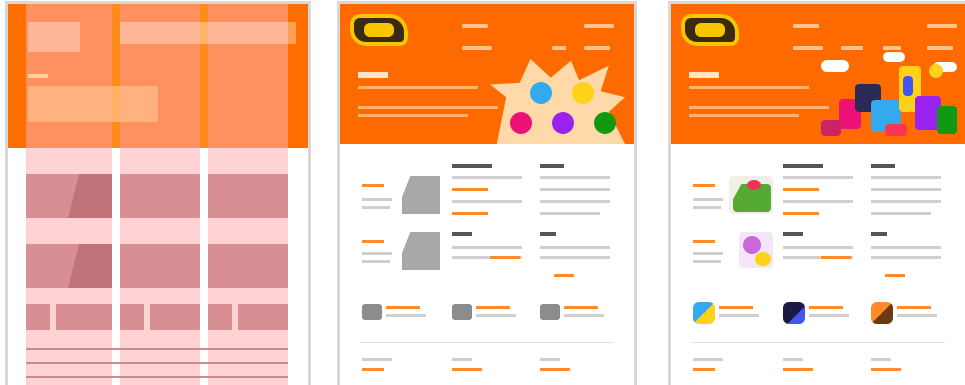 Image resolution: width=965 pixels, height=385 pixels. I want to click on hero-title, so click(704, 75).